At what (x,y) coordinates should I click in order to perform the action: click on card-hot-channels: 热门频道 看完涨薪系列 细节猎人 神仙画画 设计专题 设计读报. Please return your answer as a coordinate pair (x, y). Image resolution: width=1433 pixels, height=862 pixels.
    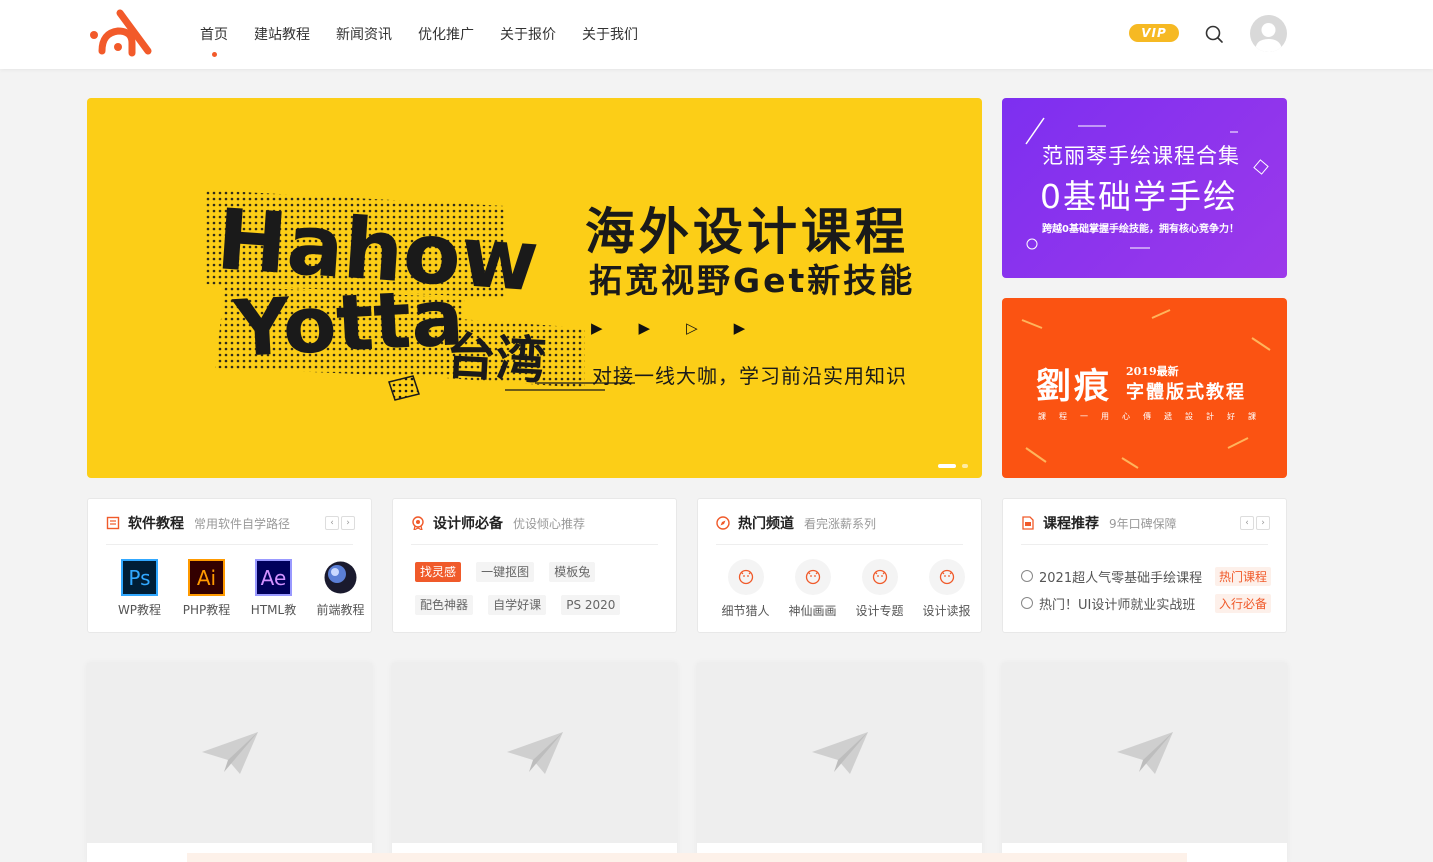
    Looking at the image, I should click on (839, 565).